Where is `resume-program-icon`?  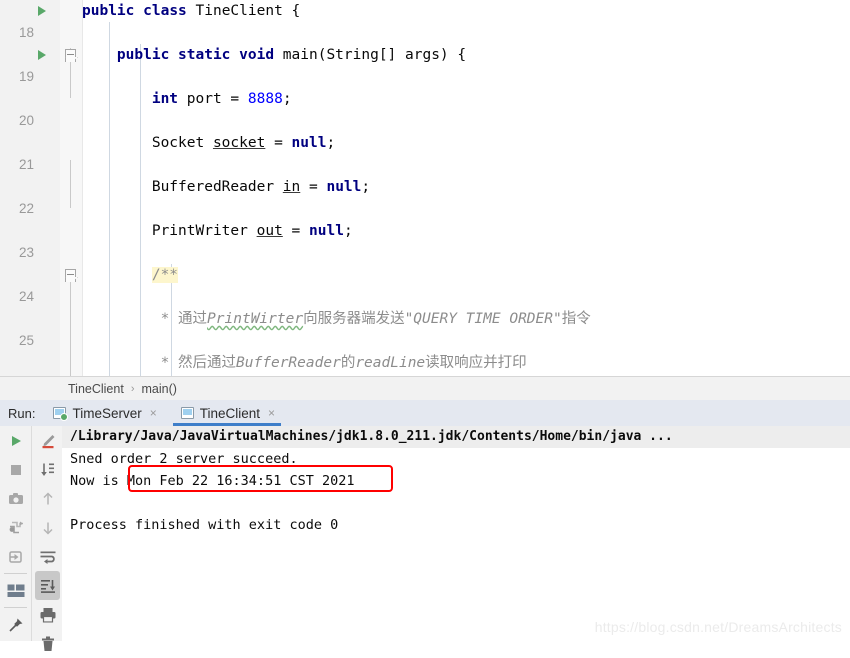 resume-program-icon is located at coordinates (15, 556).